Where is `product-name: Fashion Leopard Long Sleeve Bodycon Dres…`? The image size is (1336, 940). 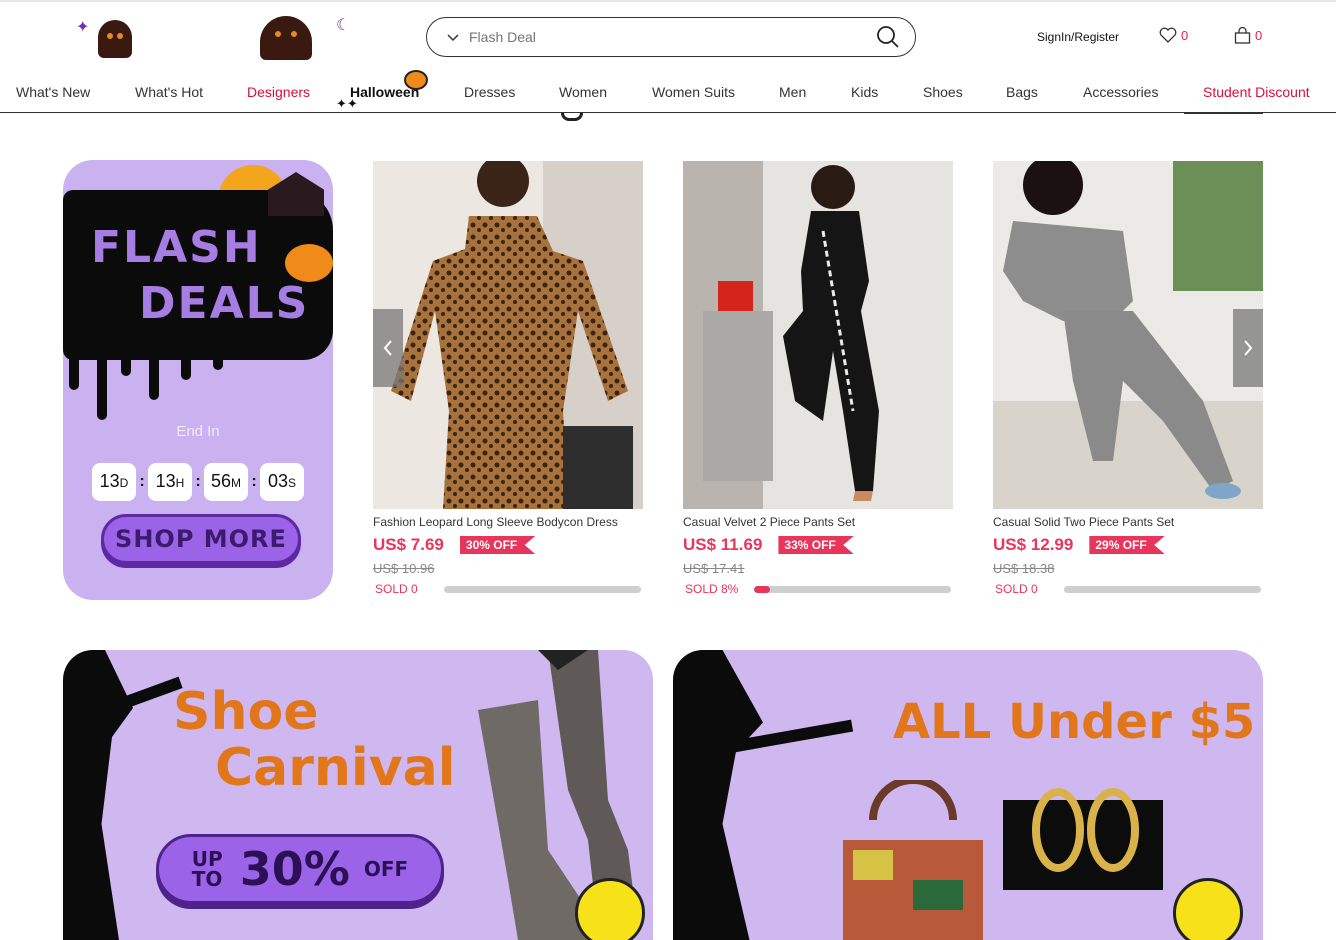
product-name: Fashion Leopard Long Sleeve Bodycon Dres… is located at coordinates (508, 522).